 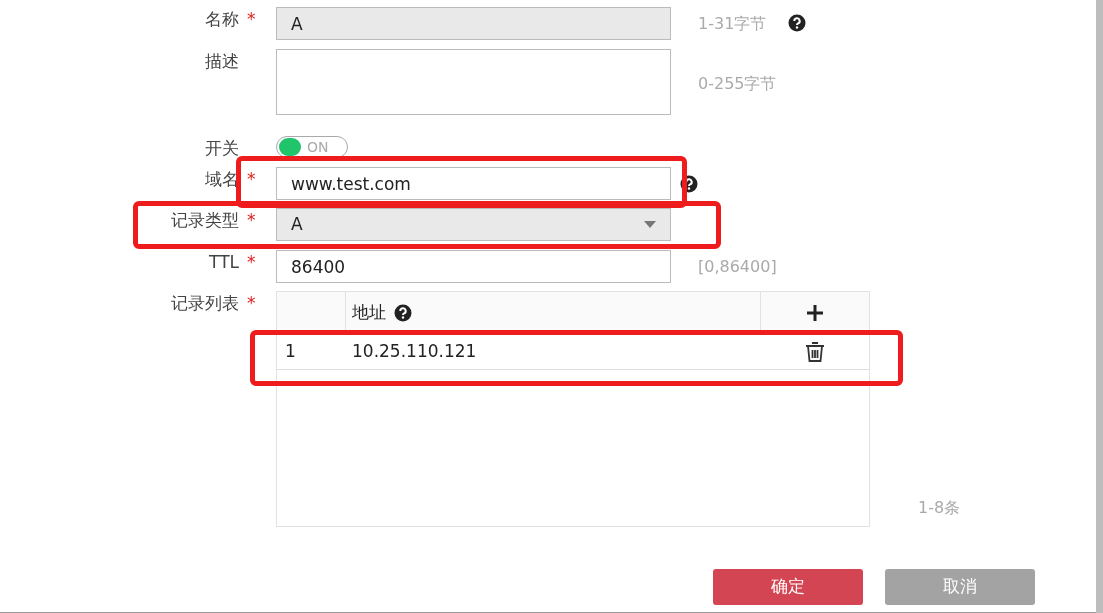 I want to click on field-hint: [0,86400], so click(x=737, y=267).